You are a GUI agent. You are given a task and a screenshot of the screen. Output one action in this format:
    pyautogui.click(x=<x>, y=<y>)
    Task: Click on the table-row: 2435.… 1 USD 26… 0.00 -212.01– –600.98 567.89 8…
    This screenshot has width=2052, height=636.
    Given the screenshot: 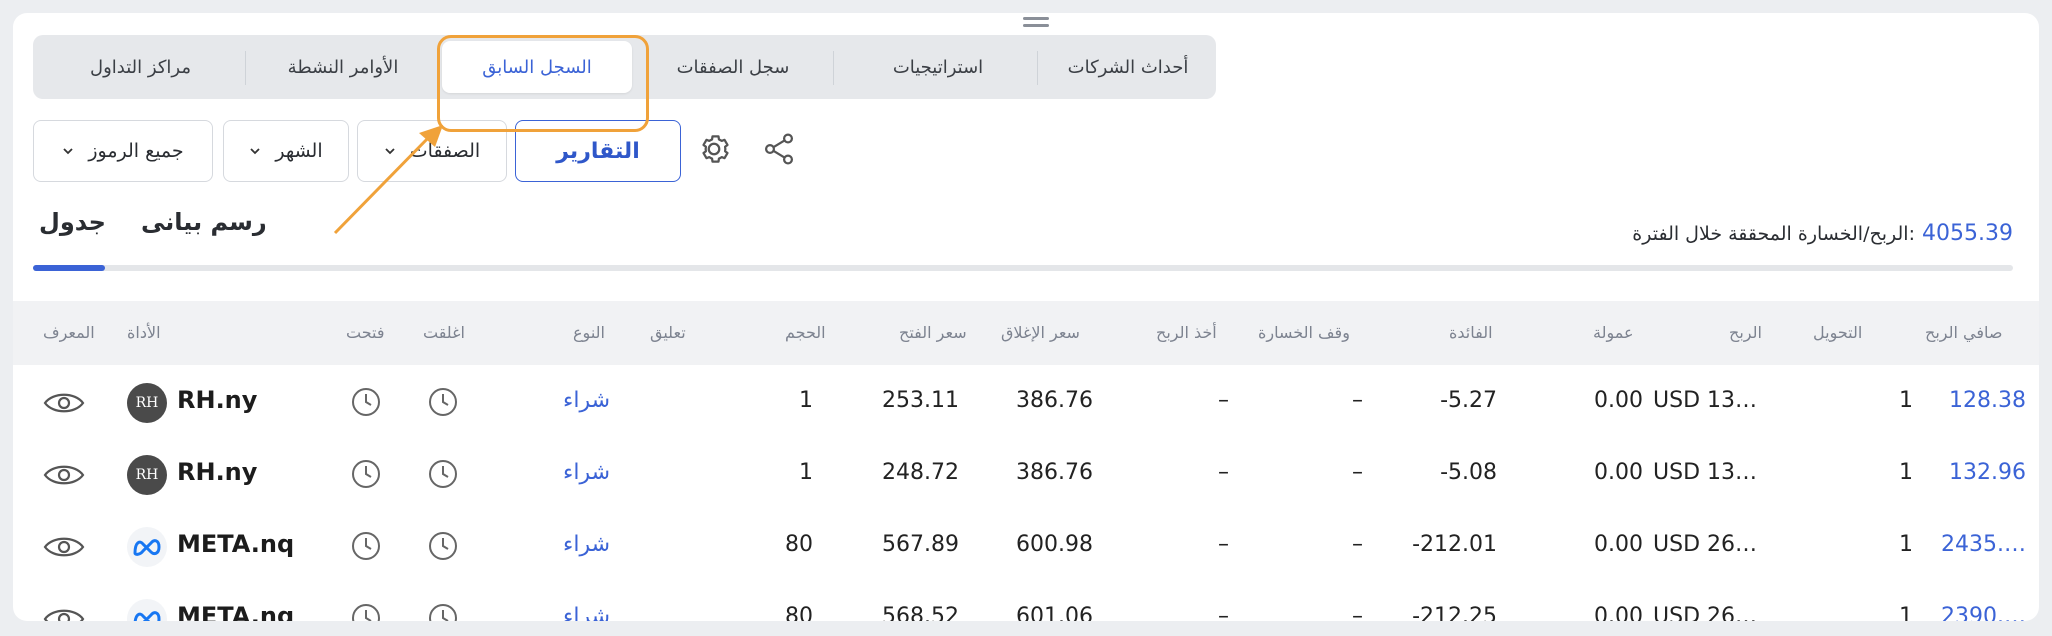 What is the action you would take?
    pyautogui.click(x=1026, y=548)
    